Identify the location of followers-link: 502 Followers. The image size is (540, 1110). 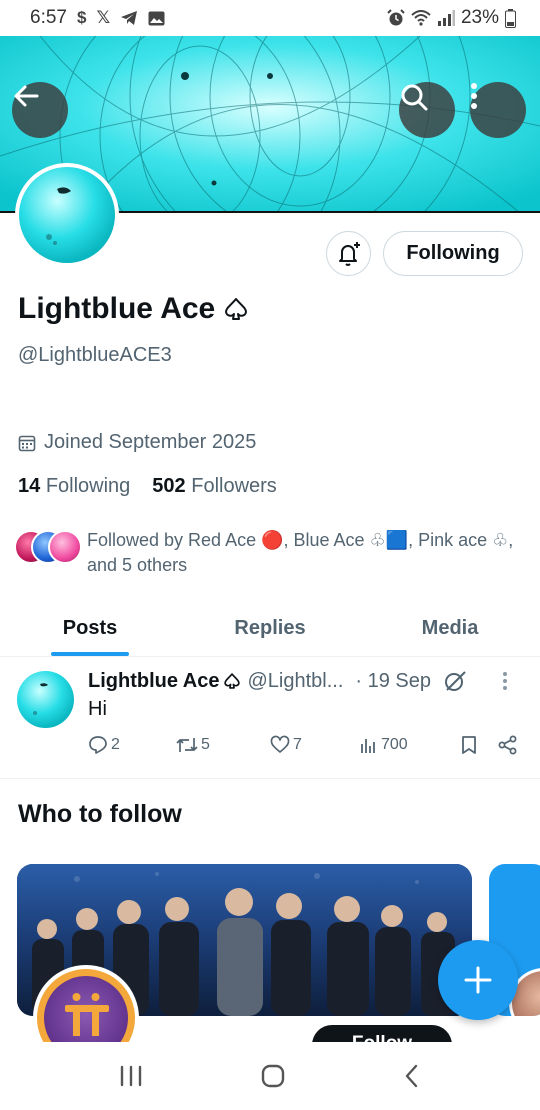
(214, 486).